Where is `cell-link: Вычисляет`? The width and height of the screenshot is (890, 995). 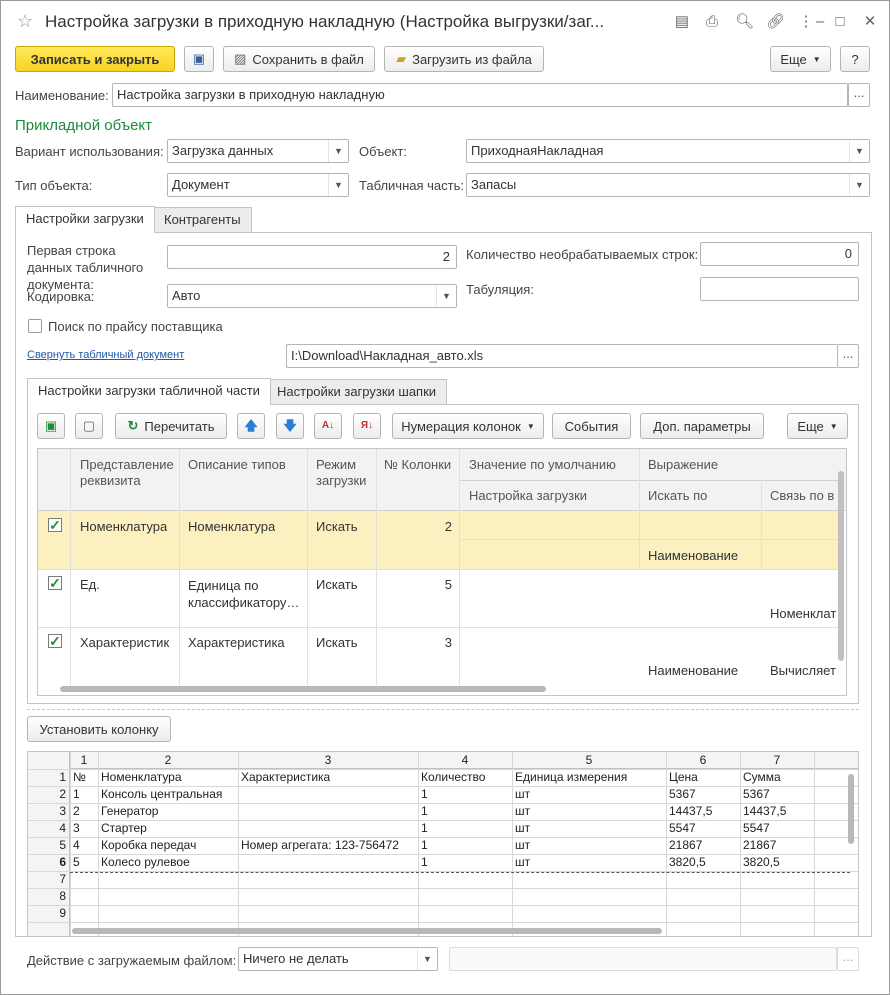 cell-link: Вычисляет is located at coordinates (803, 670).